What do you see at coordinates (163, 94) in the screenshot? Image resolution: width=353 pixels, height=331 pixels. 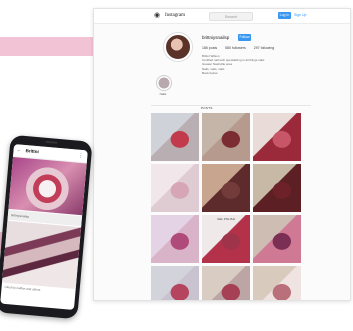 I see `story-highlight-label: Nails` at bounding box center [163, 94].